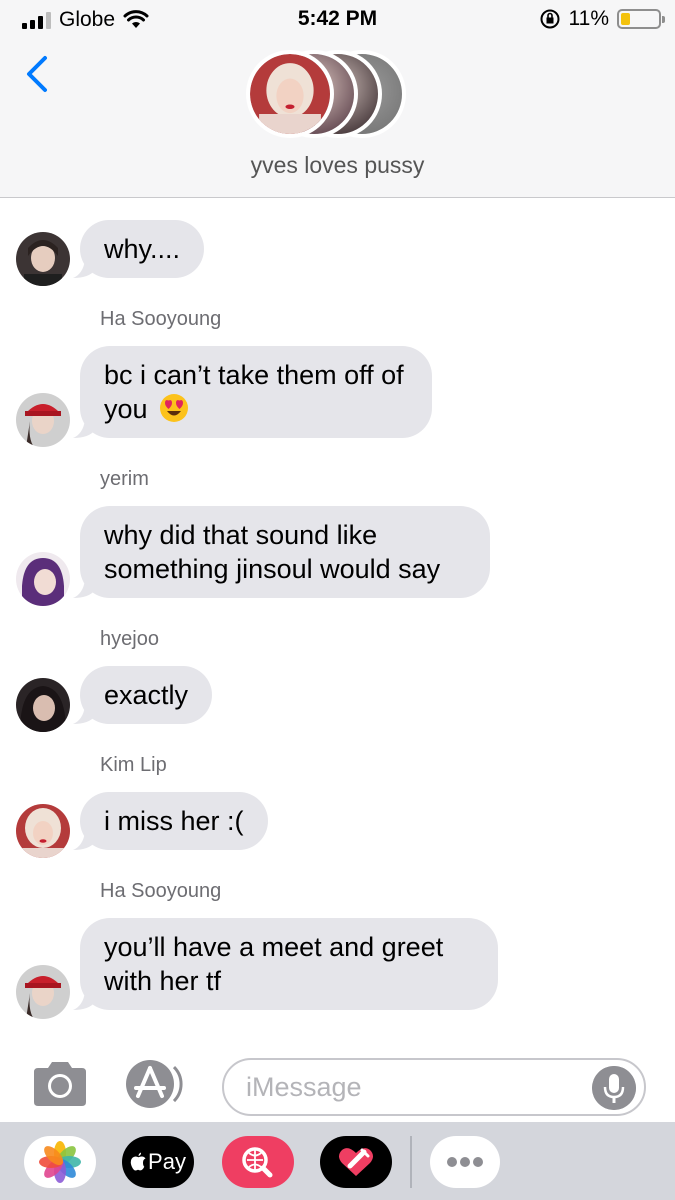  I want to click on microphone-button, so click(614, 1088).